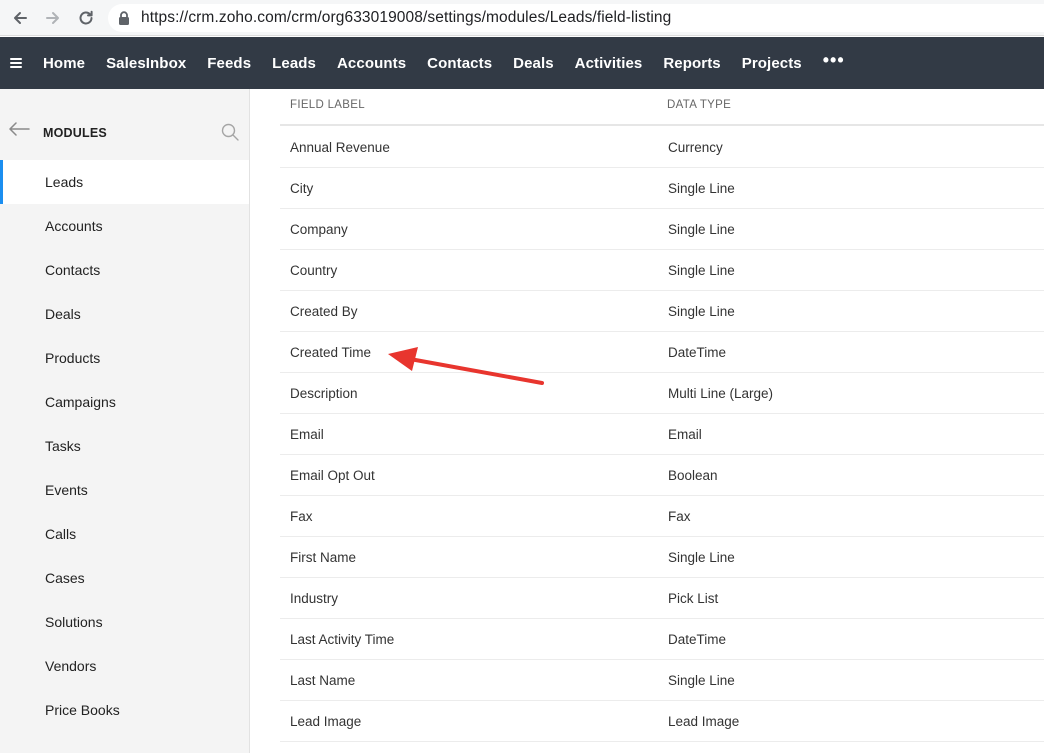 The image size is (1044, 753). Describe the element at coordinates (294, 63) in the screenshot. I see `nav-leads: Leads` at that location.